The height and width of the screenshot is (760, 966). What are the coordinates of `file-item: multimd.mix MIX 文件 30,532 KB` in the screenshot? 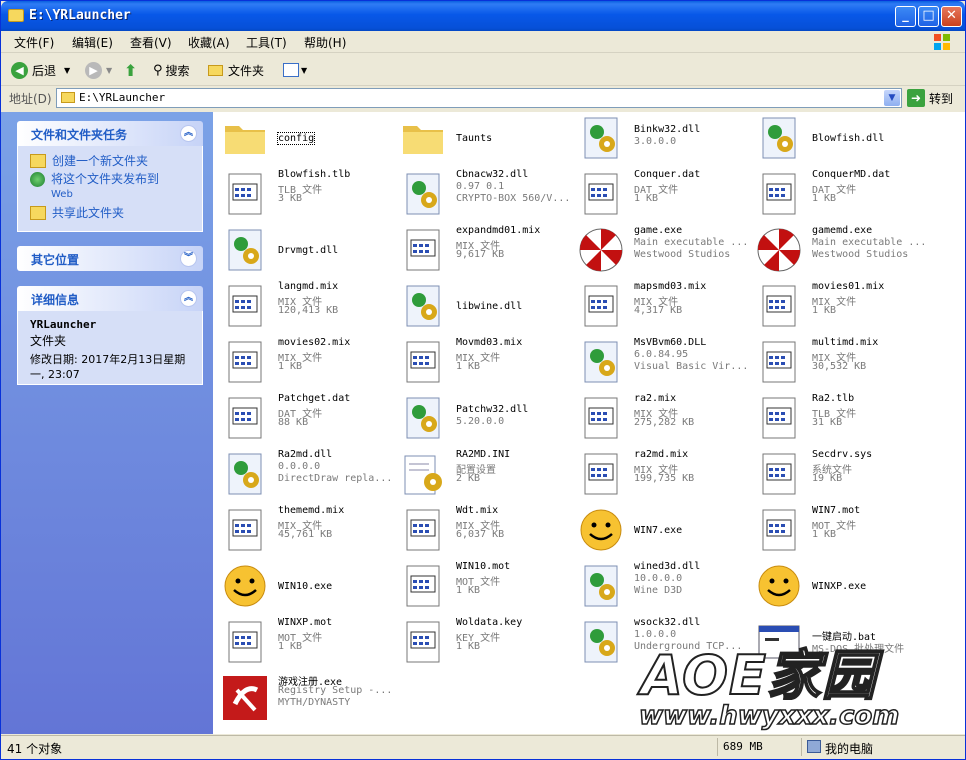 It's located at (843, 363).